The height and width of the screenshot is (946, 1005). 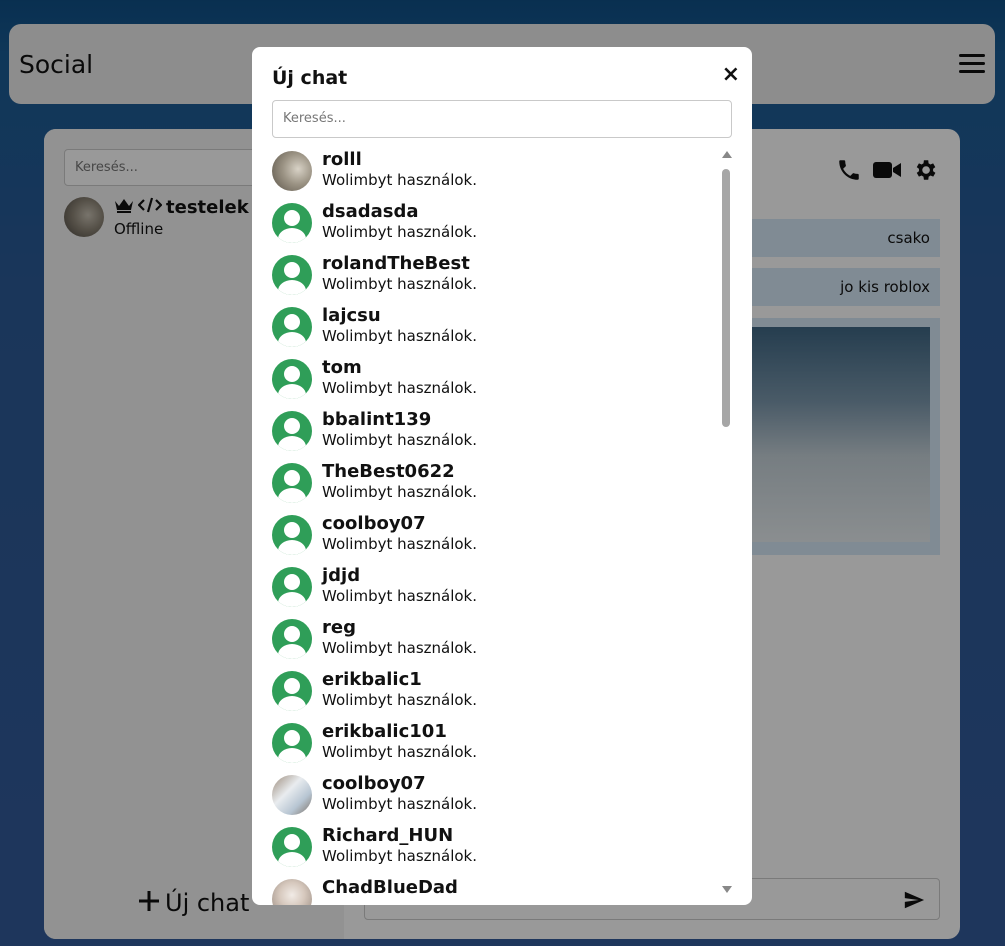 What do you see at coordinates (377, 419) in the screenshot?
I see `user-name: bbalint139` at bounding box center [377, 419].